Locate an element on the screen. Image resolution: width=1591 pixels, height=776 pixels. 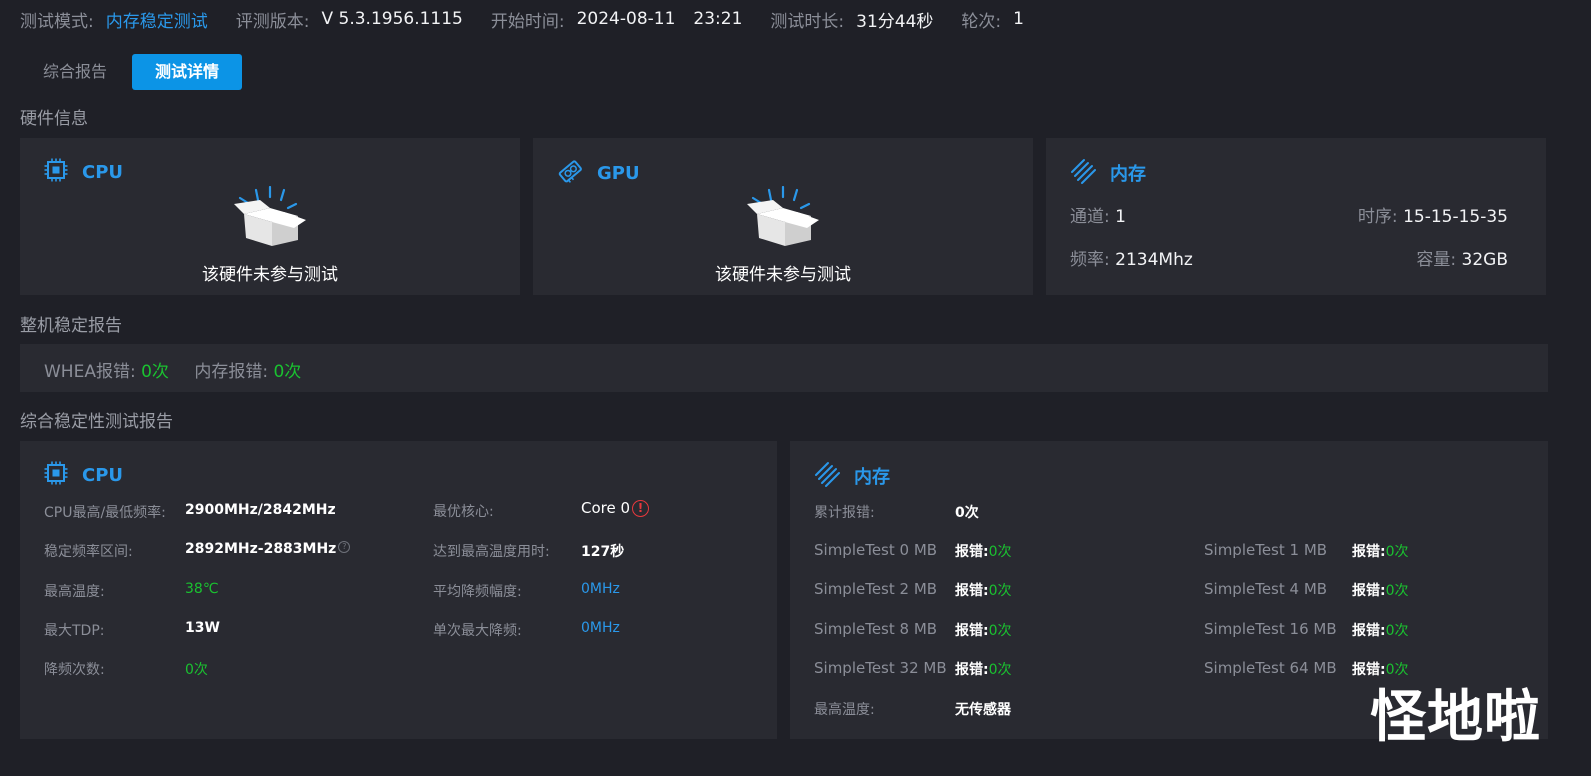
capacity-label: 容量: is located at coordinates (1436, 260).